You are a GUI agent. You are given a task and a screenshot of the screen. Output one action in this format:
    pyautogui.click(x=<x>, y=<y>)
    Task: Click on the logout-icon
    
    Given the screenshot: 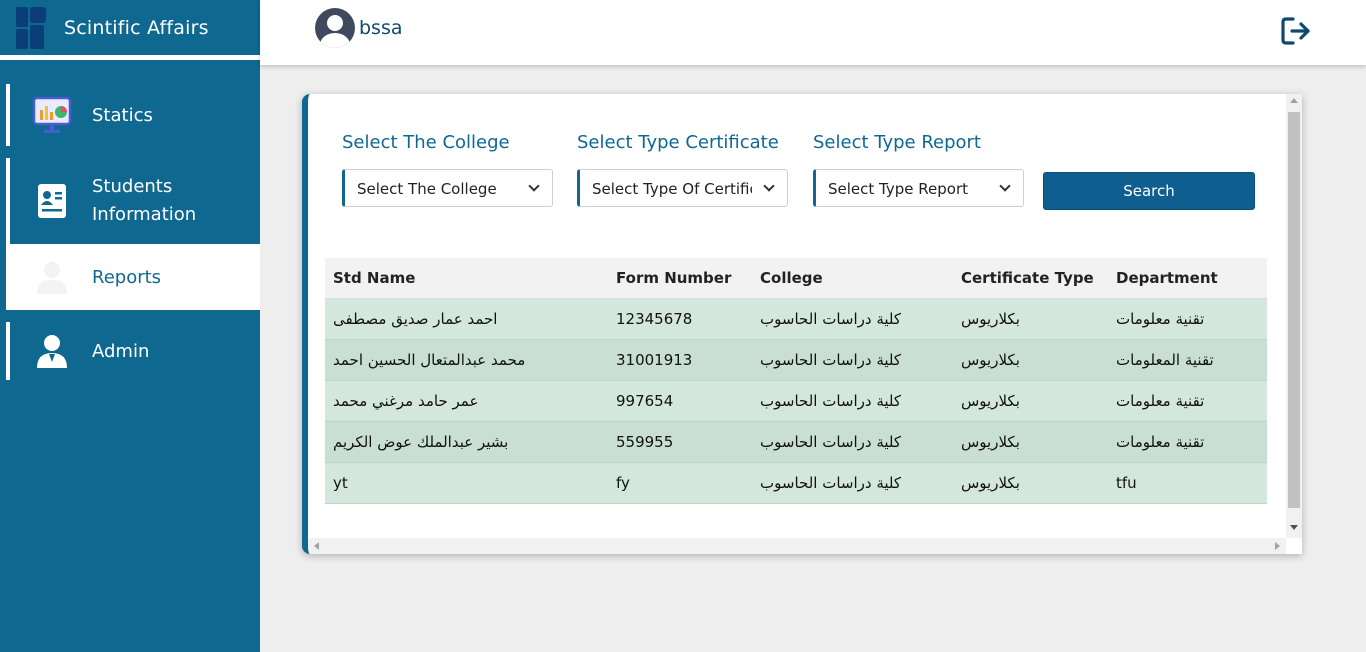 What is the action you would take?
    pyautogui.click(x=1296, y=31)
    